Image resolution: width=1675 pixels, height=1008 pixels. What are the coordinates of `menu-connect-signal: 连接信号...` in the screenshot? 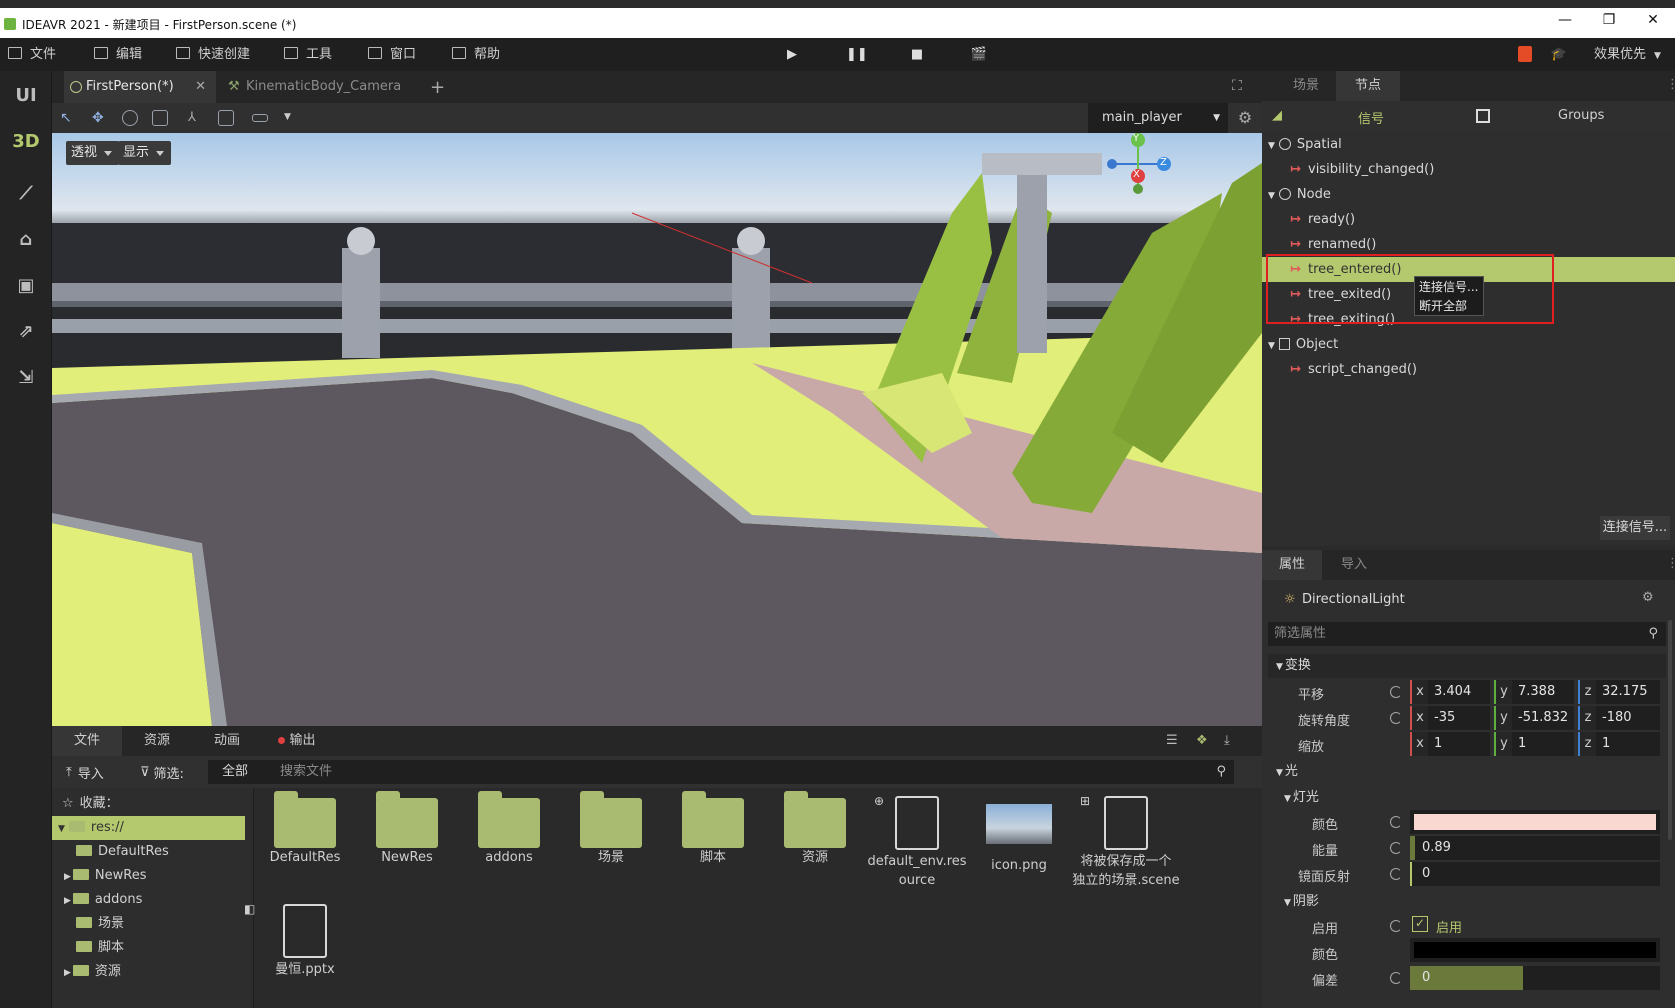 It's located at (1449, 286).